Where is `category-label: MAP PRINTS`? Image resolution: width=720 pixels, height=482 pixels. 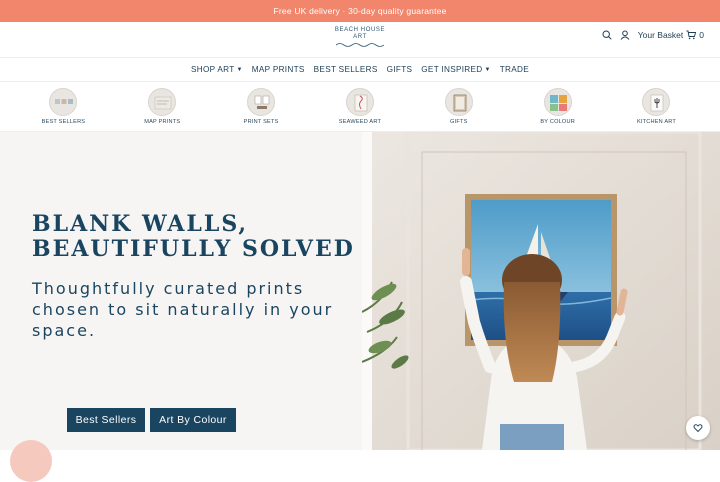 category-label: MAP PRINTS is located at coordinates (162, 122).